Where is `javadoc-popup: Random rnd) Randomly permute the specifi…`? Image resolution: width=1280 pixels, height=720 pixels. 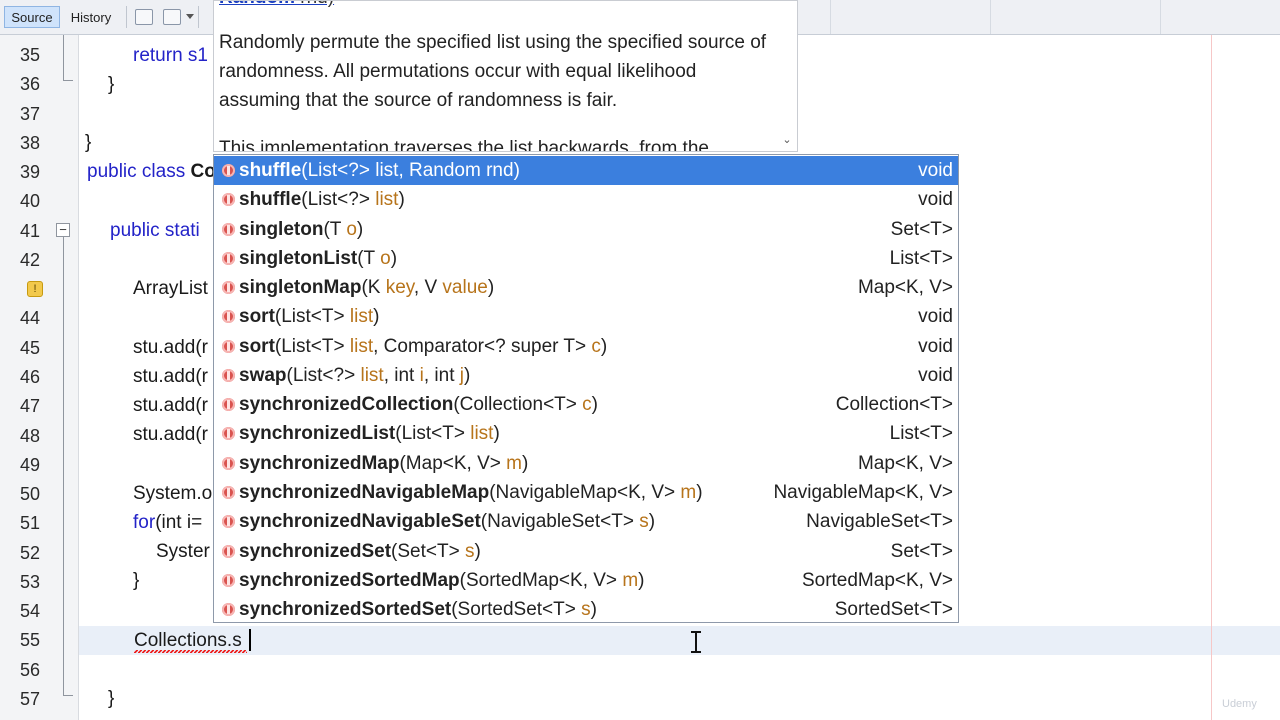
javadoc-popup: Random rnd) Randomly permute the specifi… is located at coordinates (505, 76).